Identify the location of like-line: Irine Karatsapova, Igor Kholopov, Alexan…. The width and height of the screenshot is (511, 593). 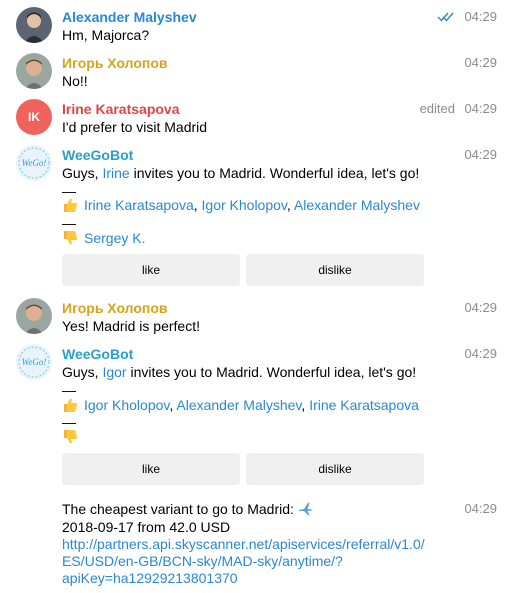
(241, 205).